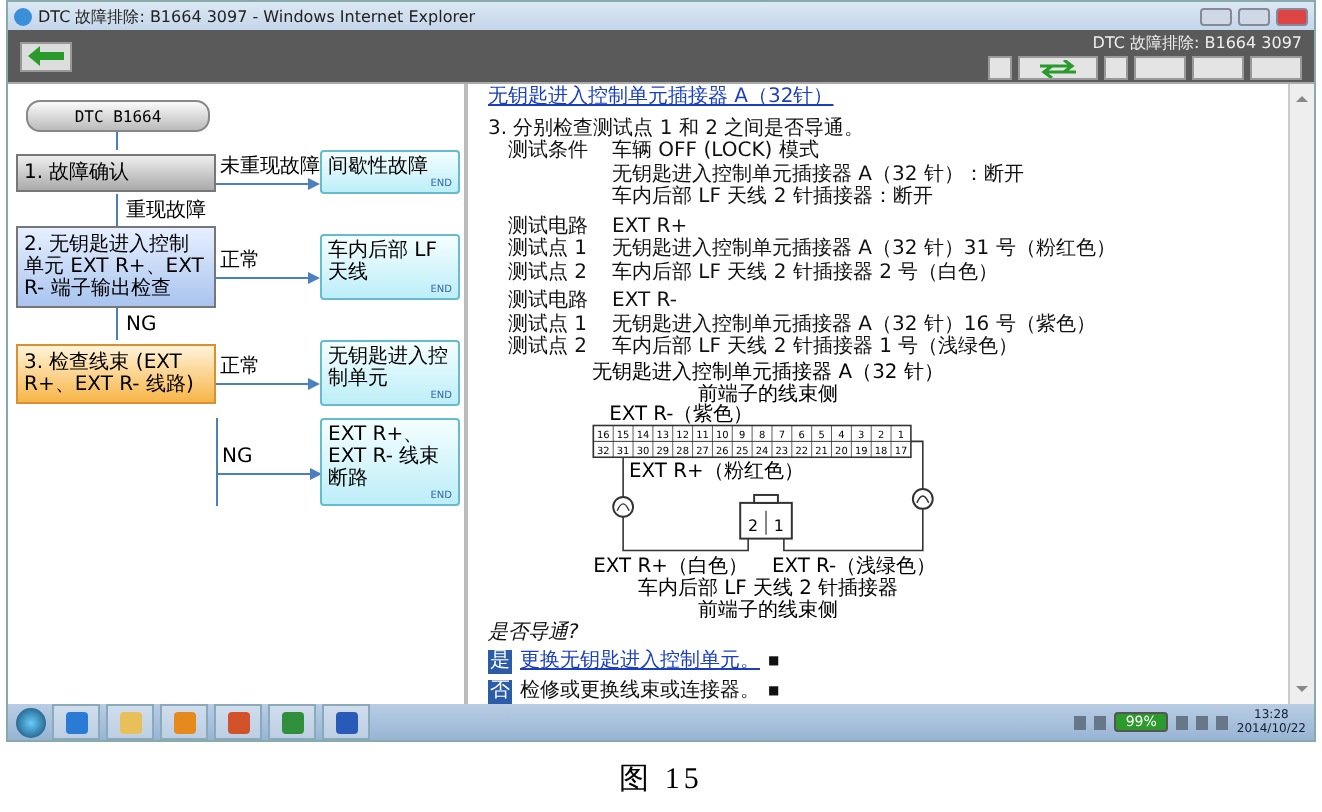 Image resolution: width=1322 pixels, height=812 pixels. What do you see at coordinates (118, 116) in the screenshot?
I see `flow-start: DTC B1664` at bounding box center [118, 116].